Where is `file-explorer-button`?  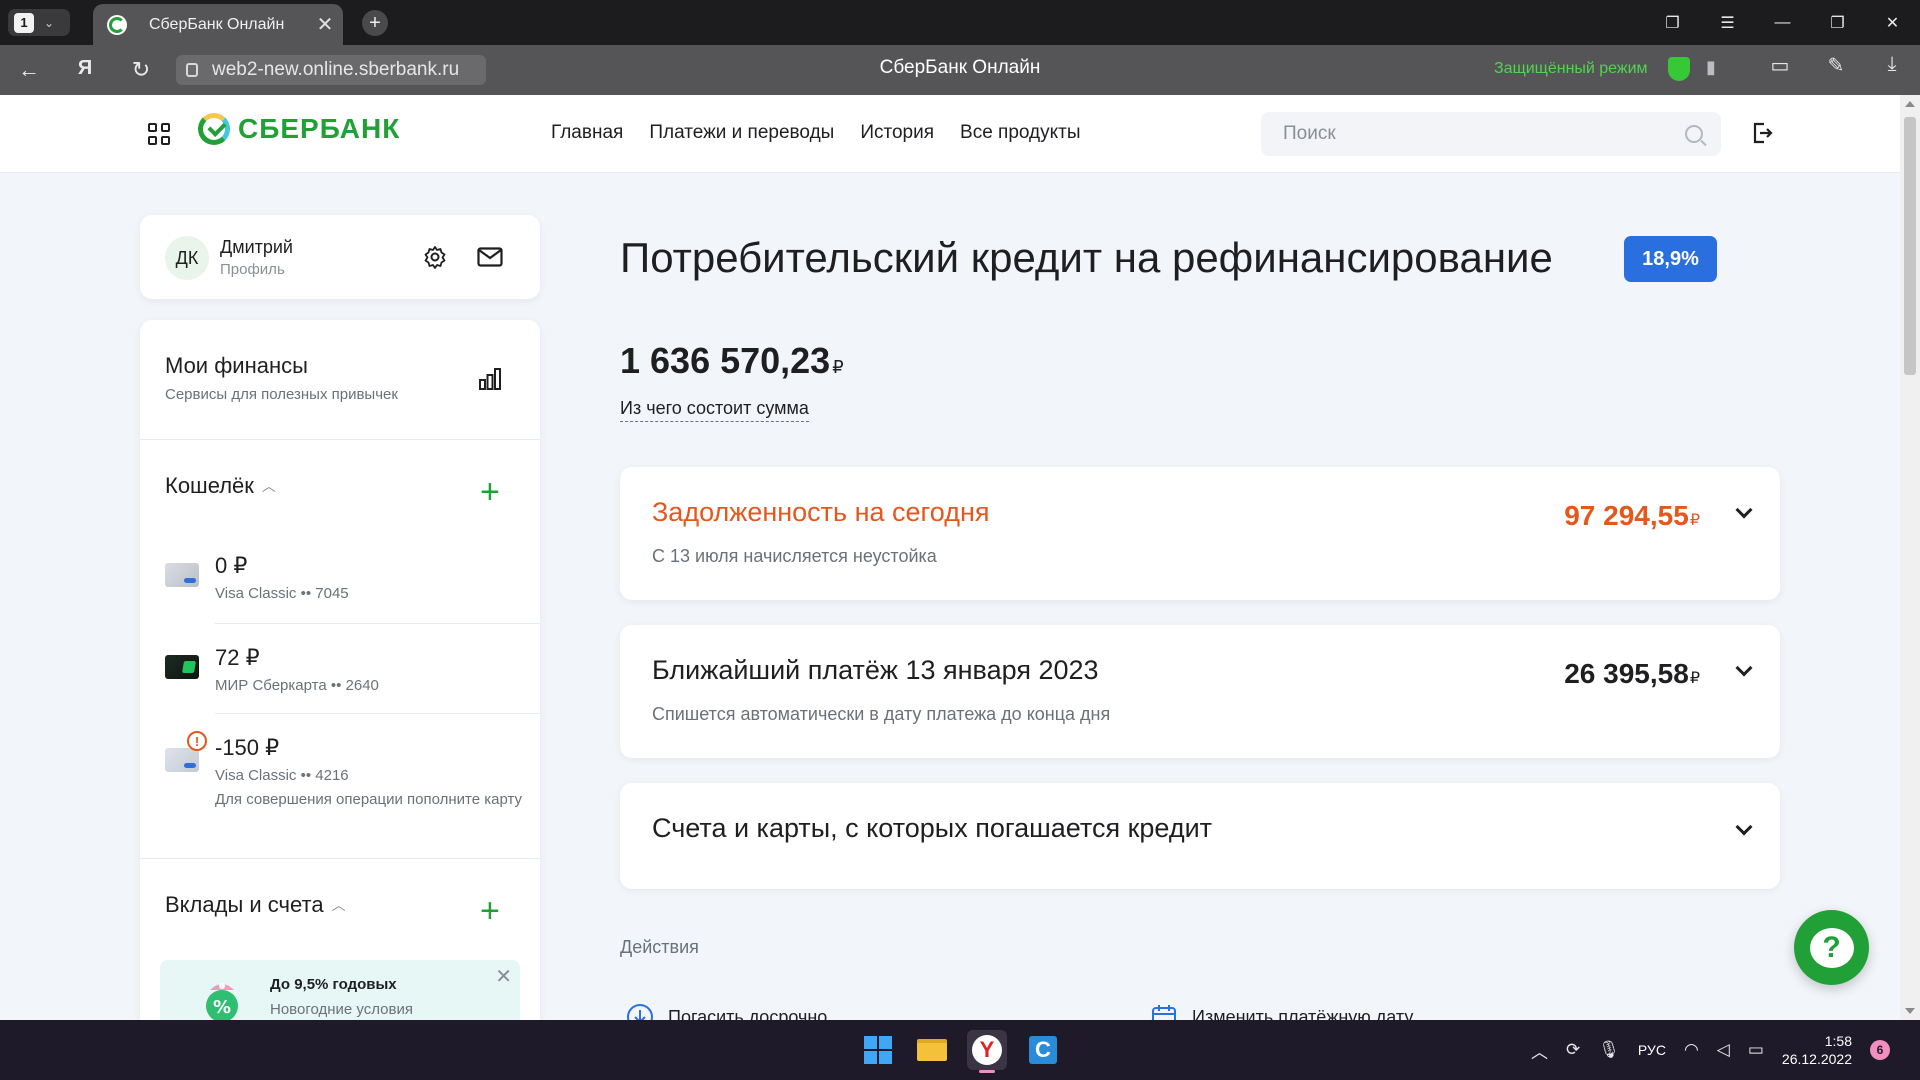 file-explorer-button is located at coordinates (932, 1050).